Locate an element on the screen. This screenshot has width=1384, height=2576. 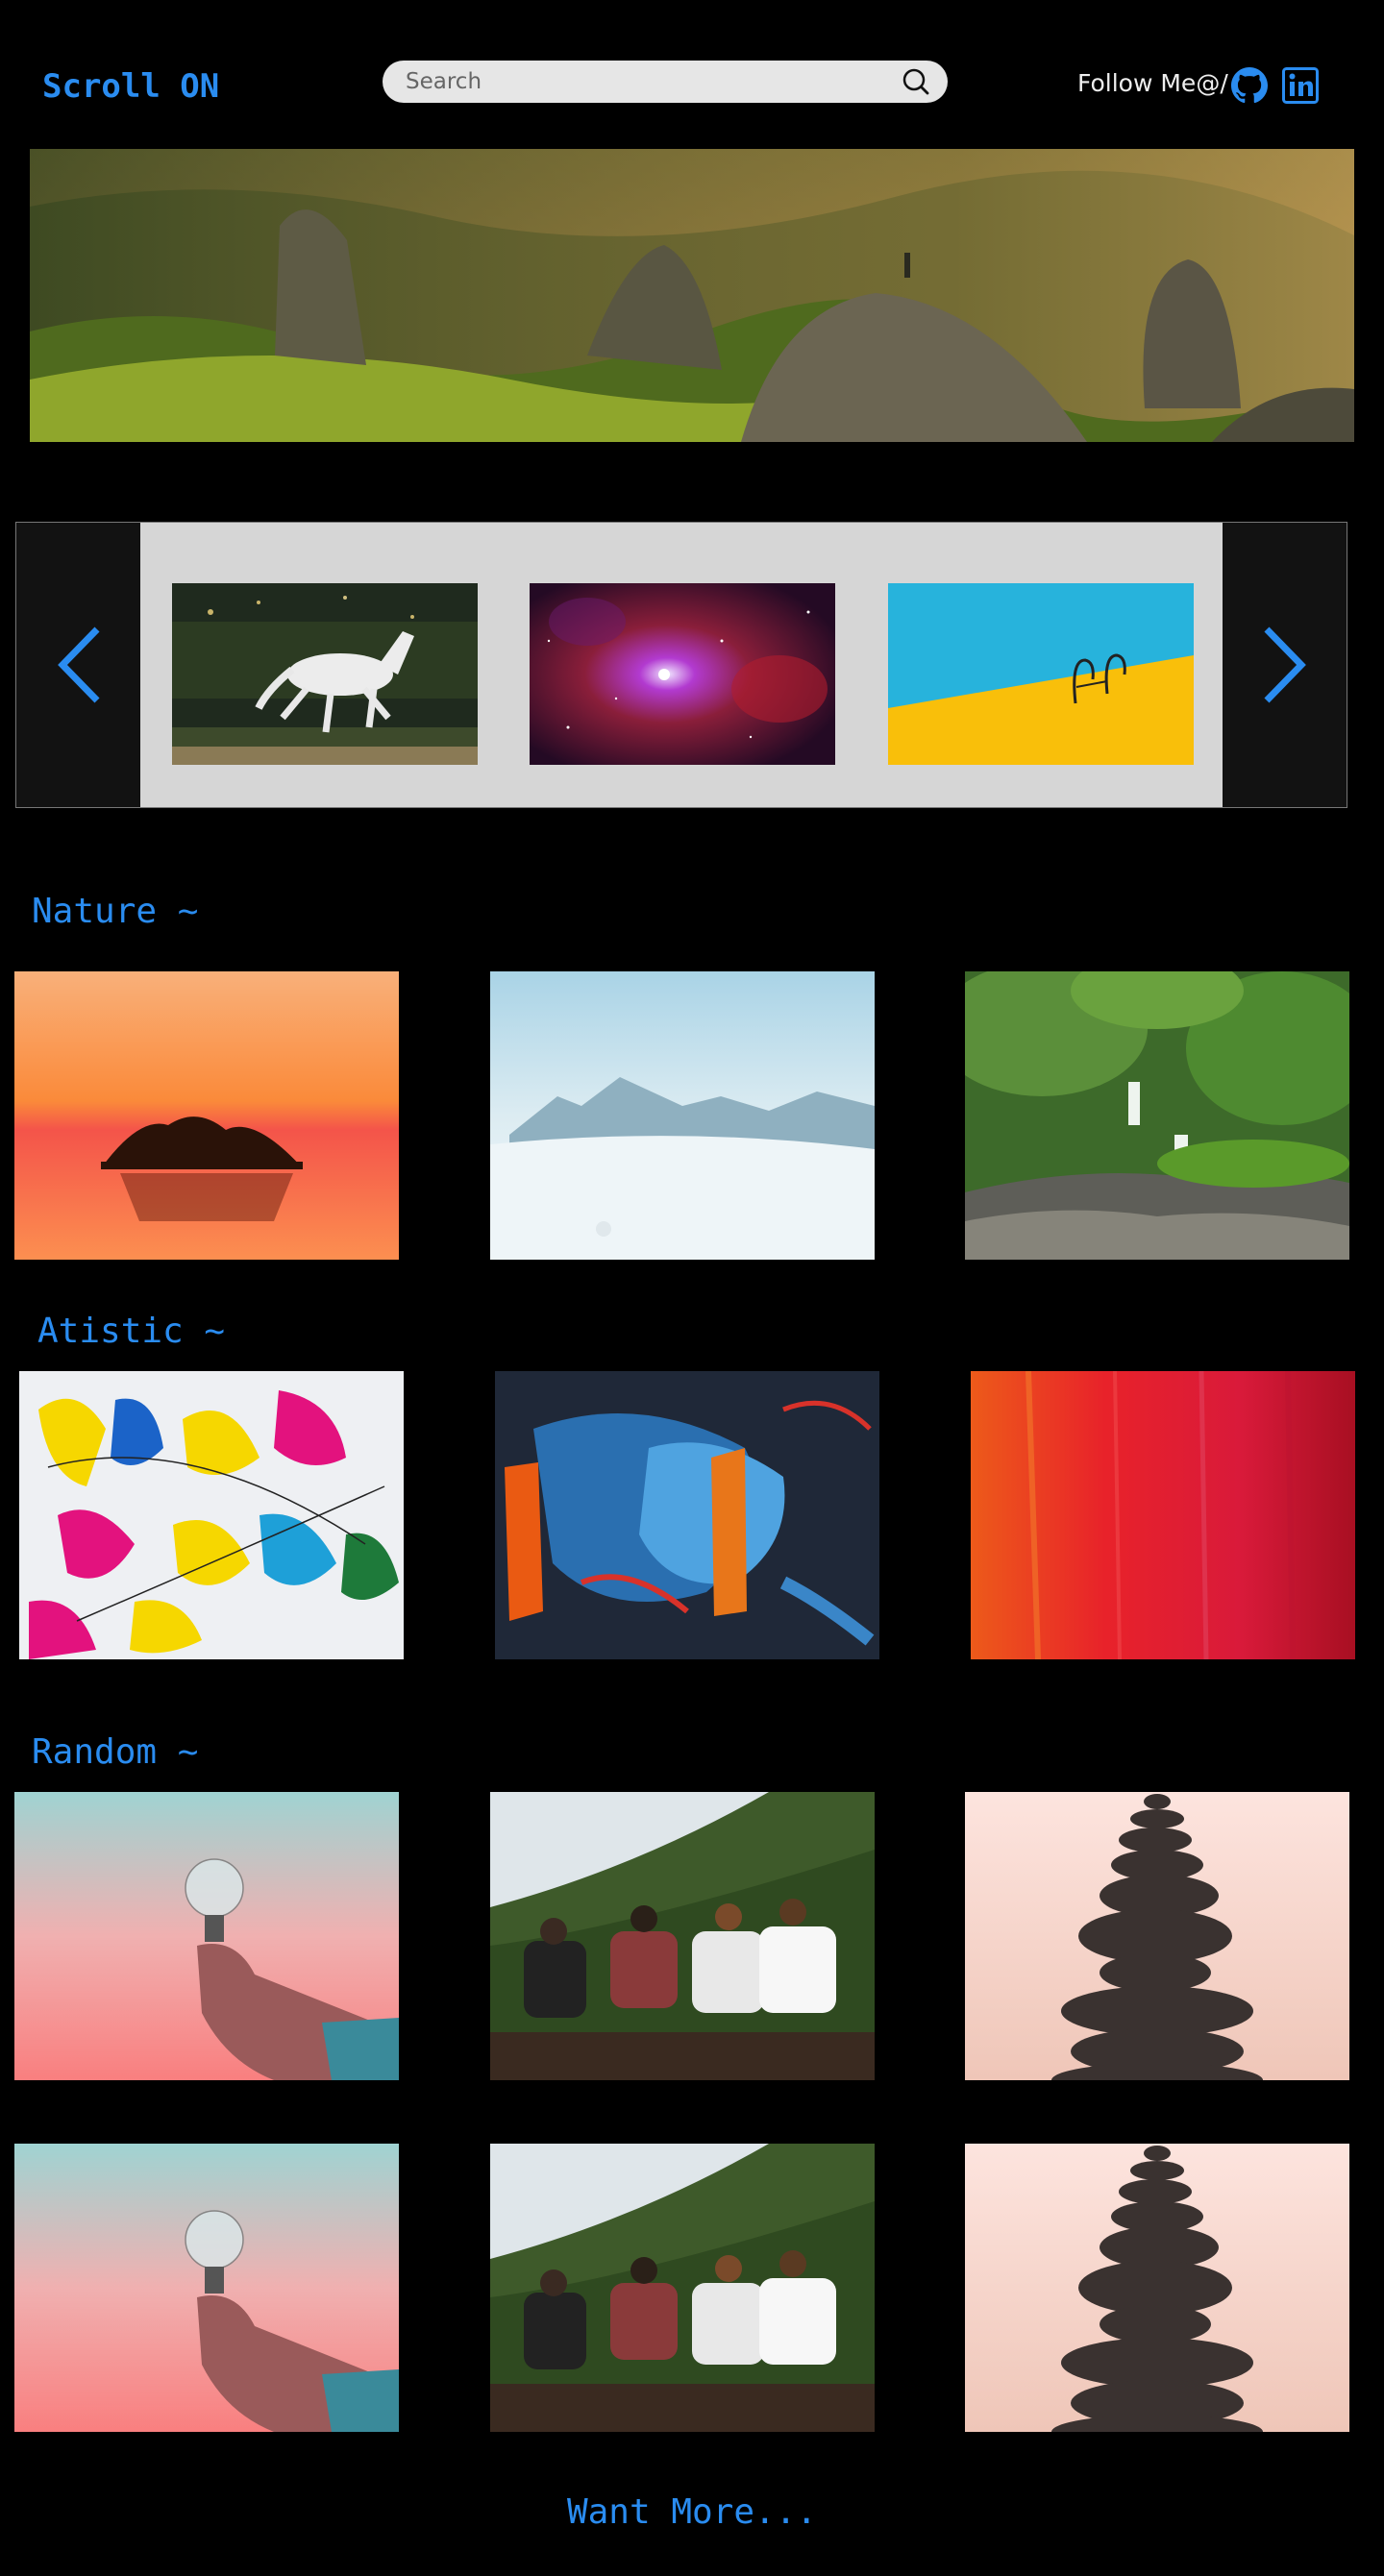
chevron-left-icon is located at coordinates (79, 665).